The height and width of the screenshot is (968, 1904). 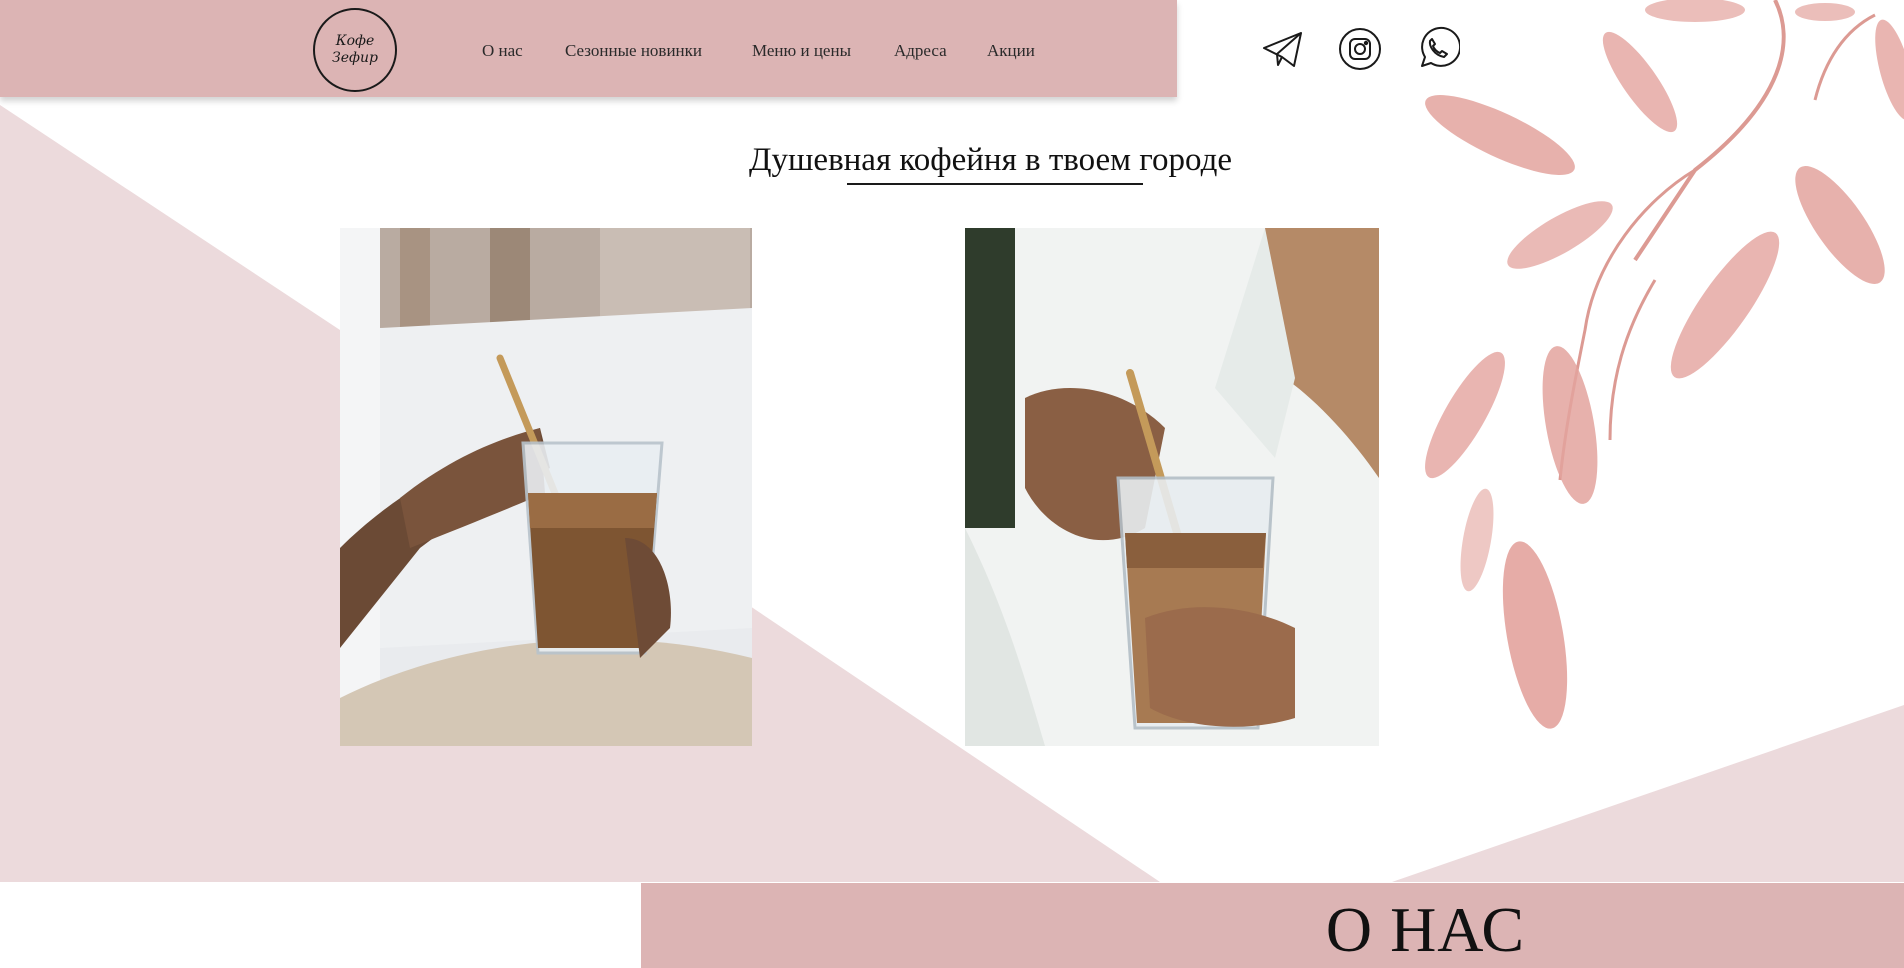 What do you see at coordinates (355, 41) in the screenshot?
I see `logo-line-1: Кофе` at bounding box center [355, 41].